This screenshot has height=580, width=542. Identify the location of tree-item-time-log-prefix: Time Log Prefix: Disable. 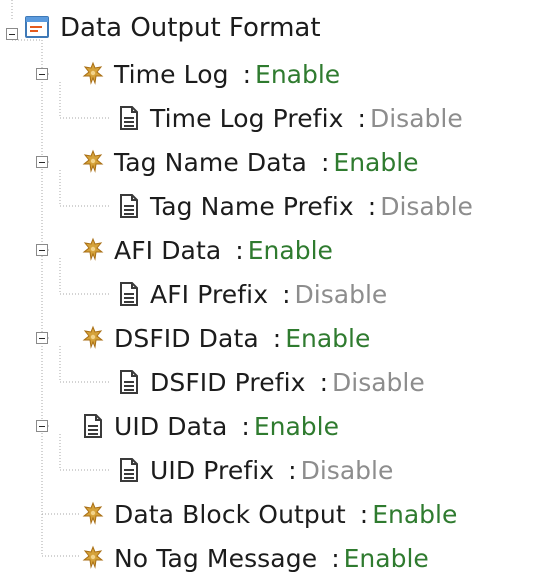
(289, 118).